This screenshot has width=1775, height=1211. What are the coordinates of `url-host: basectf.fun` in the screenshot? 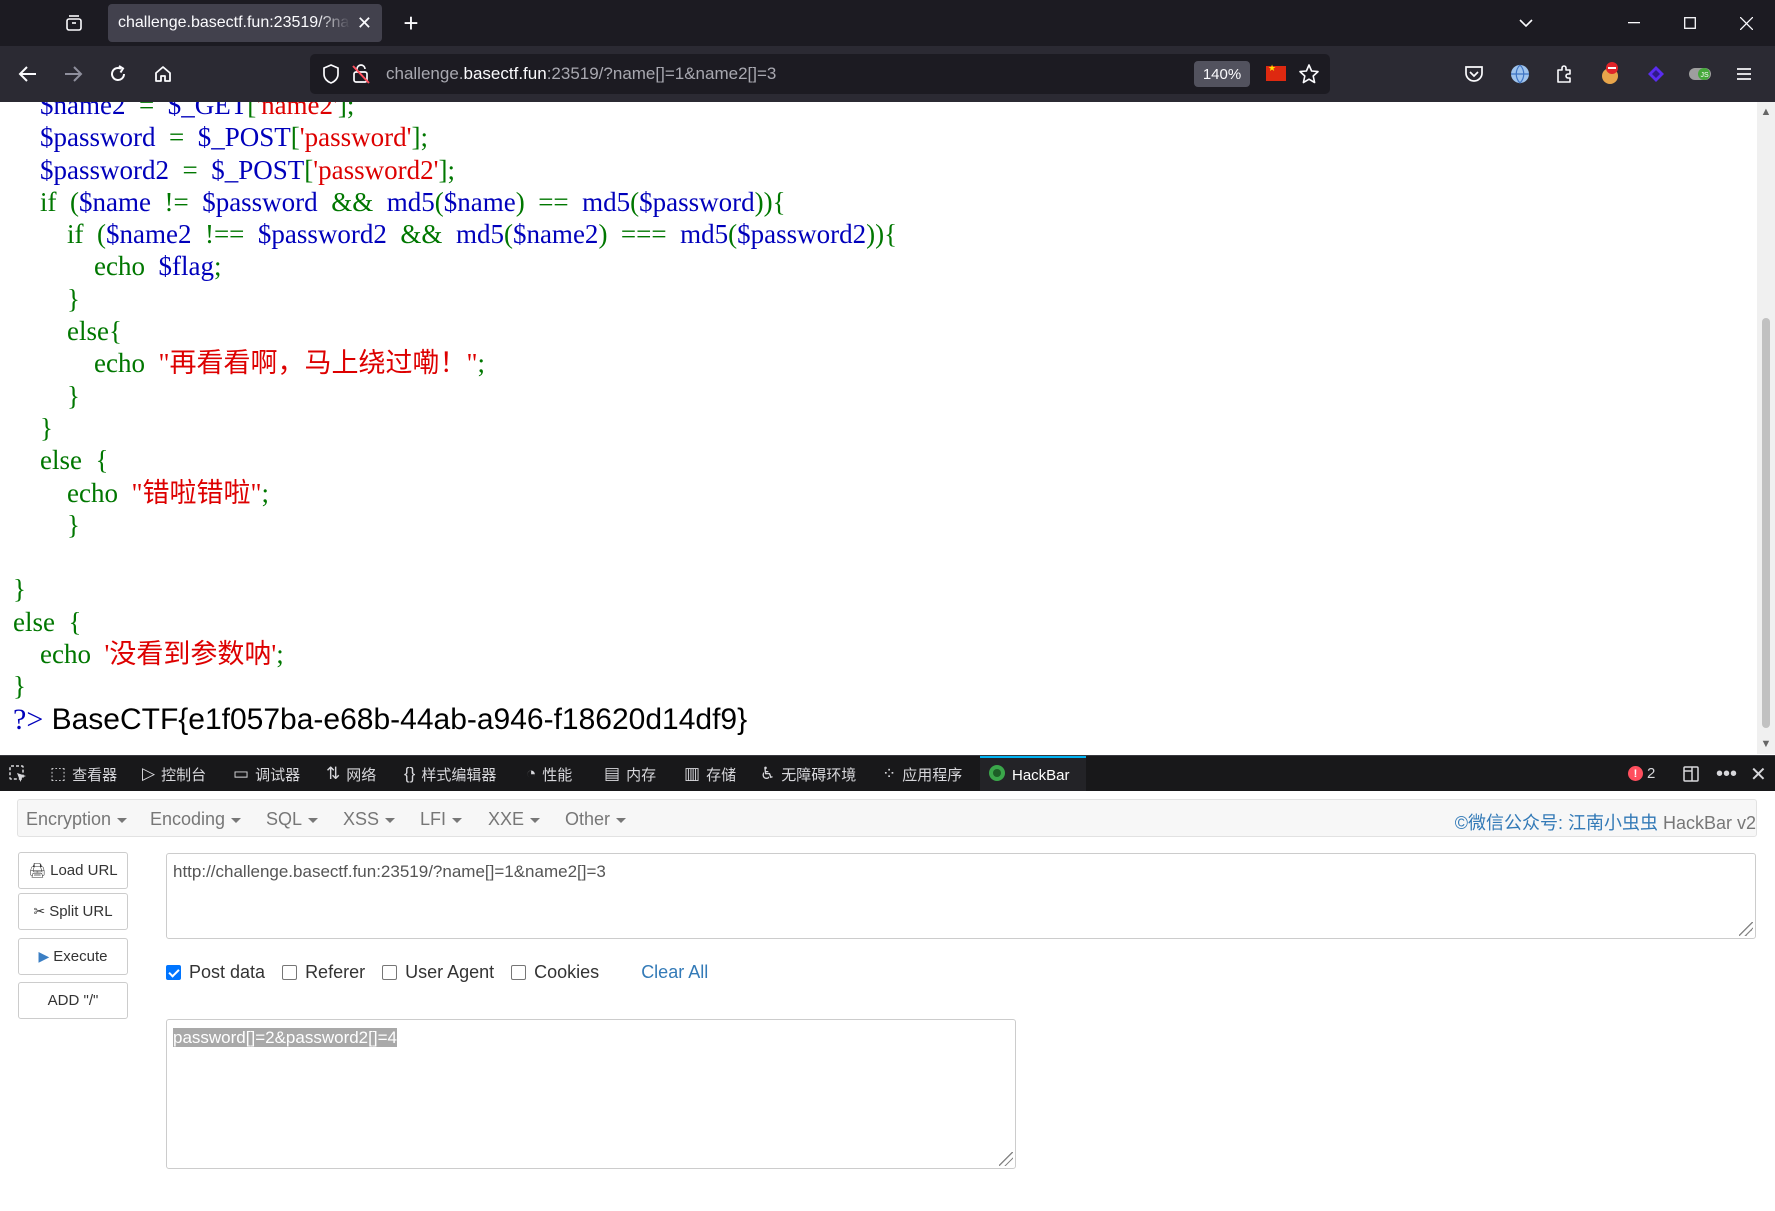 It's located at (505, 73).